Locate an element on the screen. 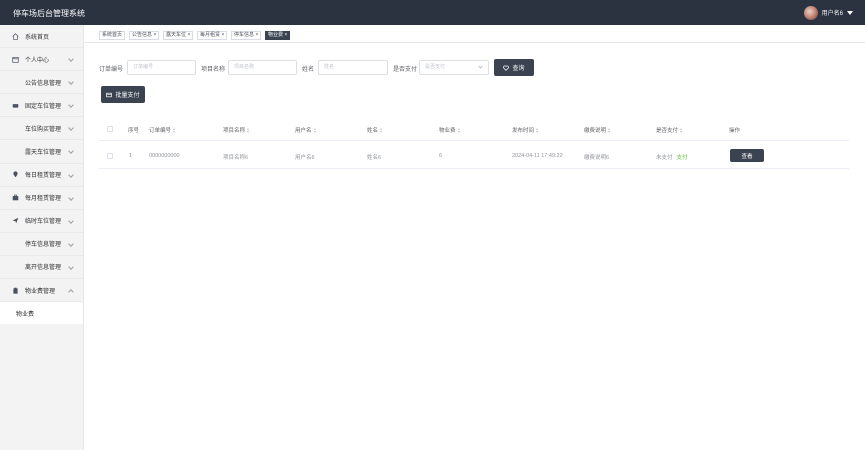 The image size is (865, 450). chevron-up-icon is located at coordinates (71, 292).